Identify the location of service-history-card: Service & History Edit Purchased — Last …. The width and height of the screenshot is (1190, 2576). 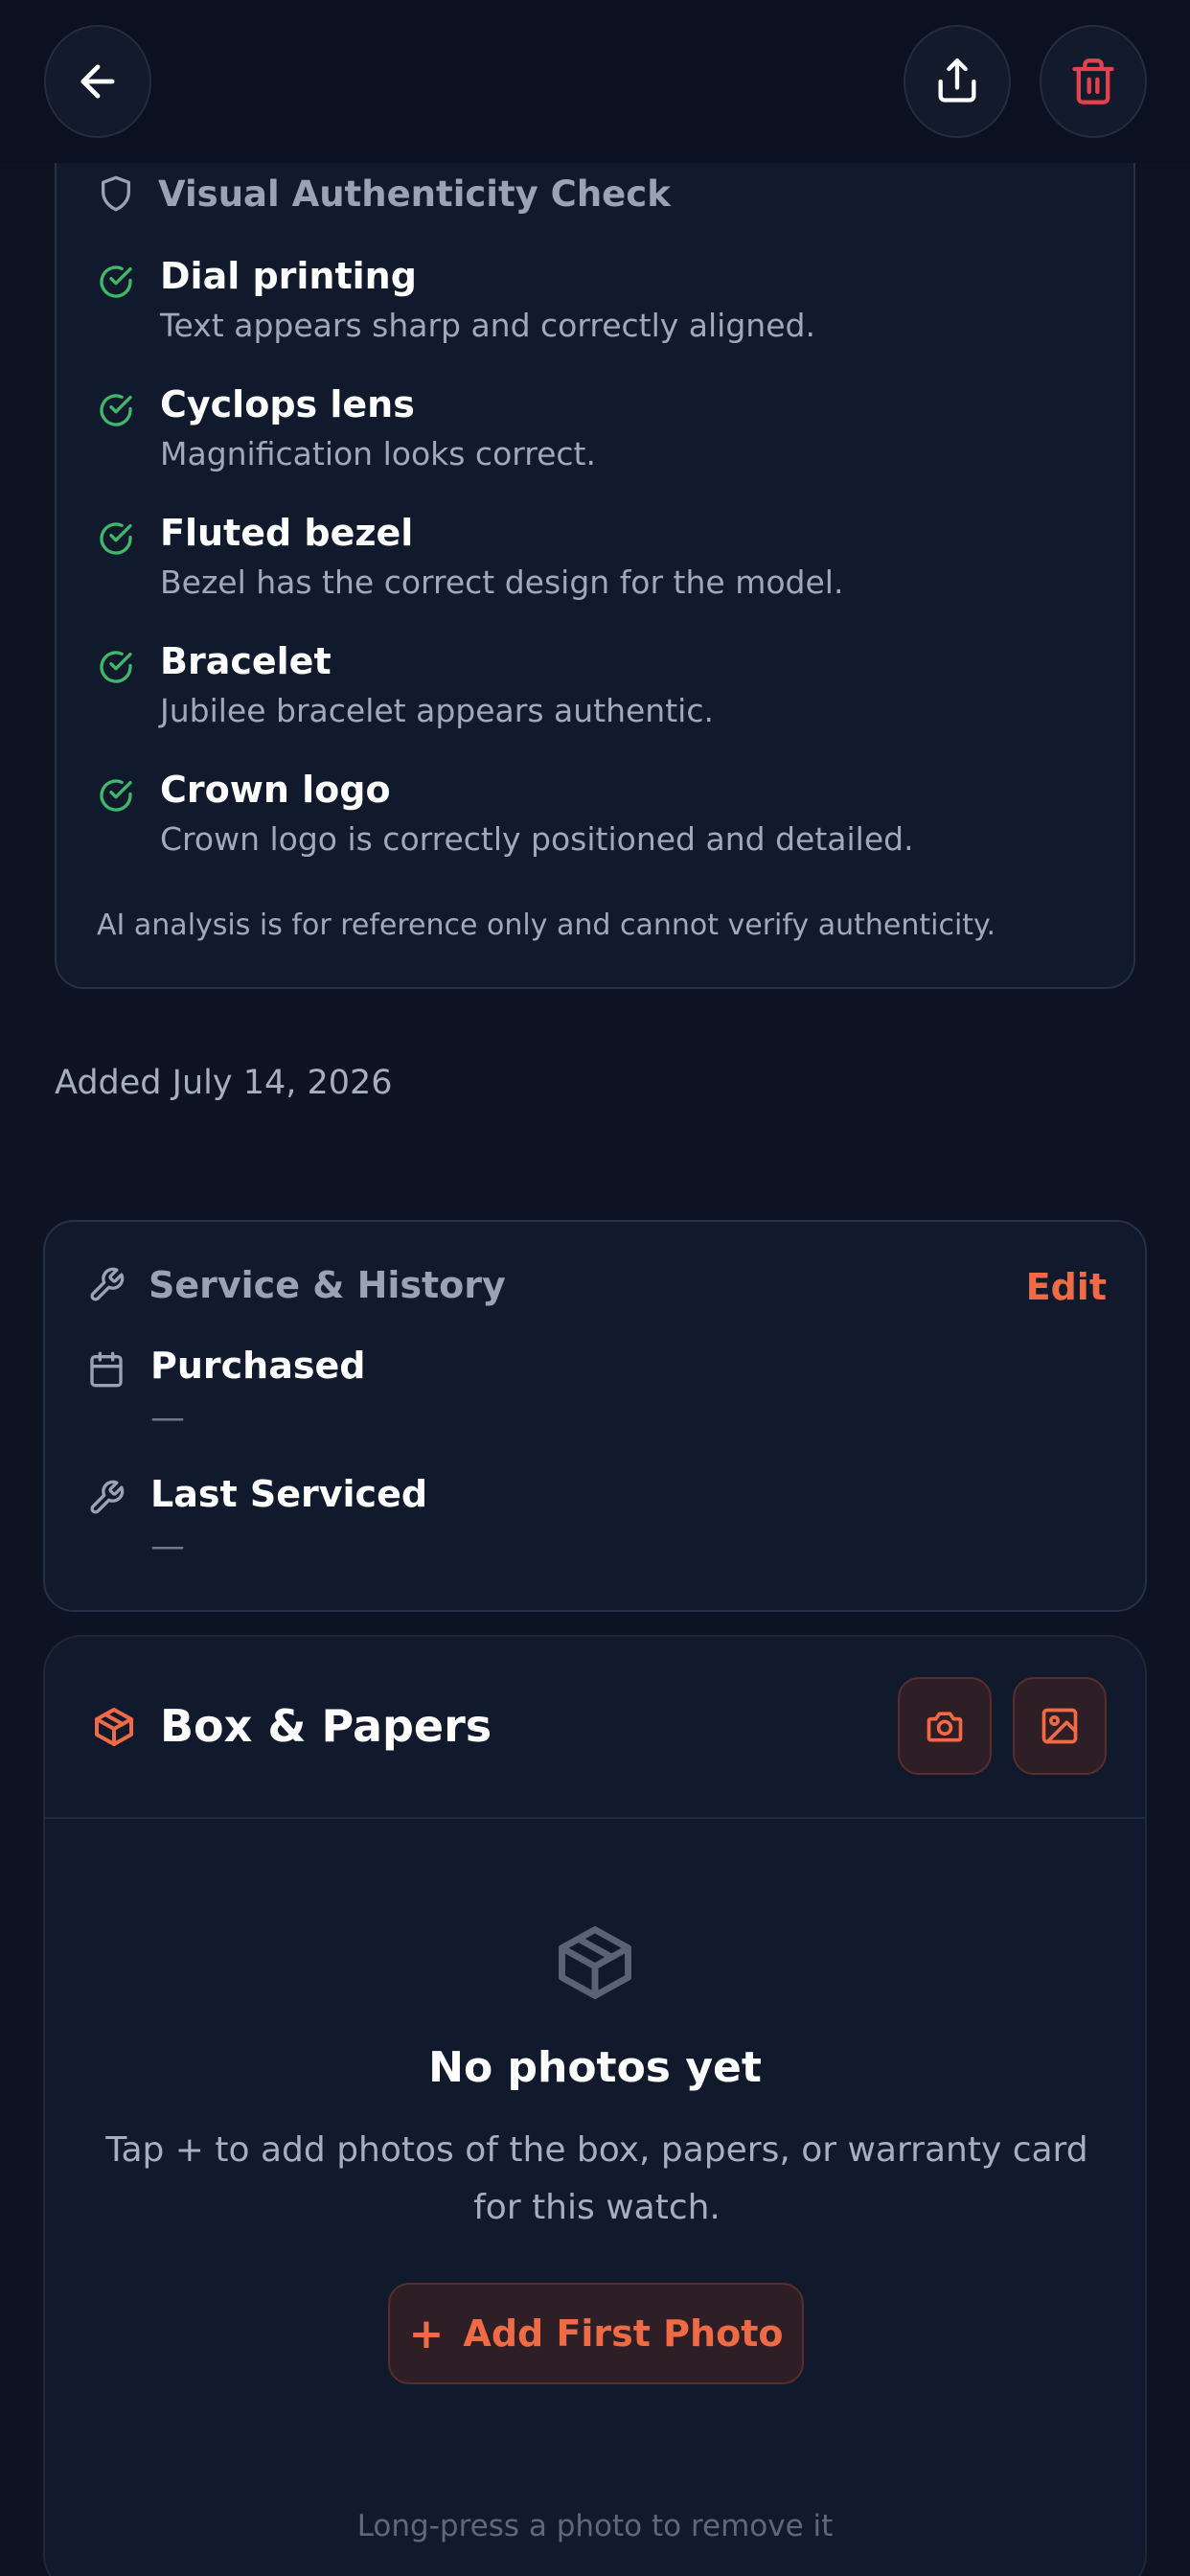
(595, 1416).